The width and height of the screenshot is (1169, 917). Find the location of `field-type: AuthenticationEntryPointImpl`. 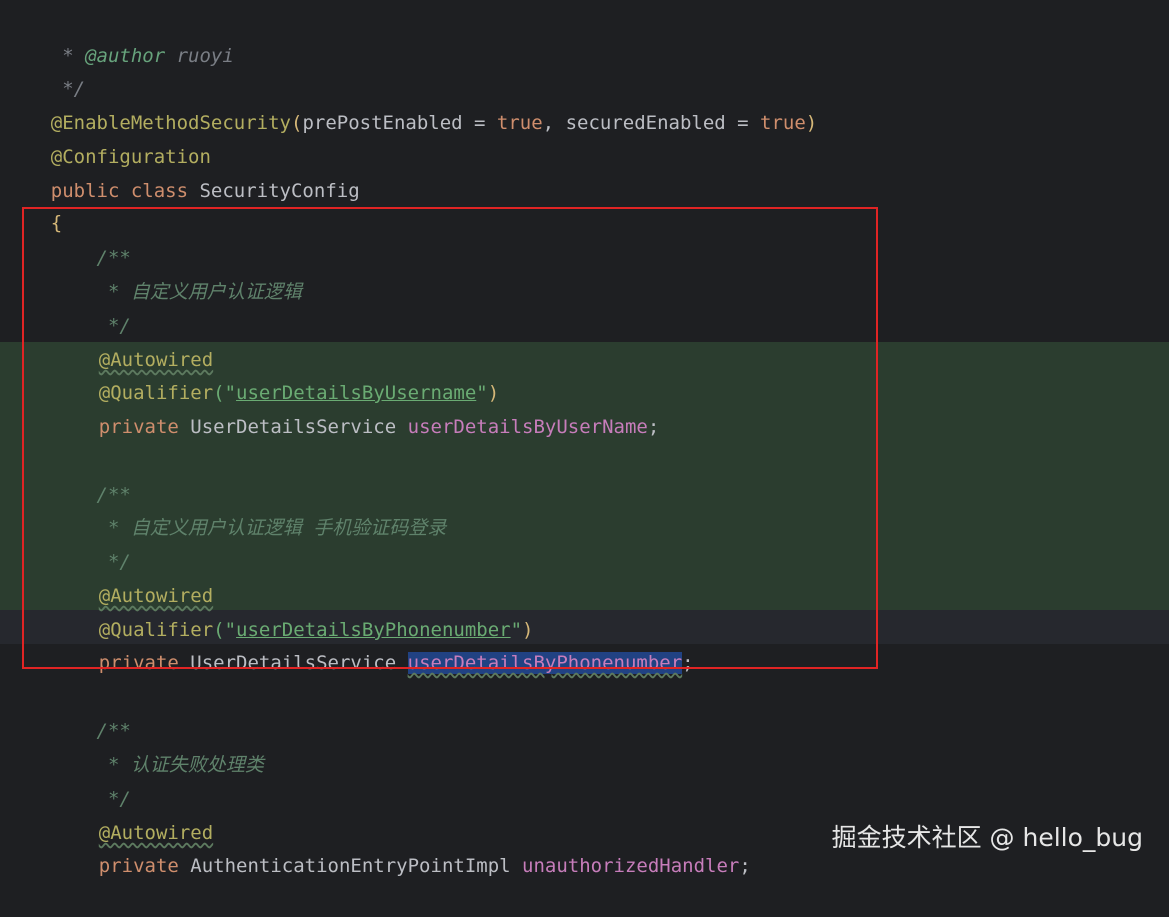

field-type: AuthenticationEntryPointImpl is located at coordinates (356, 866).